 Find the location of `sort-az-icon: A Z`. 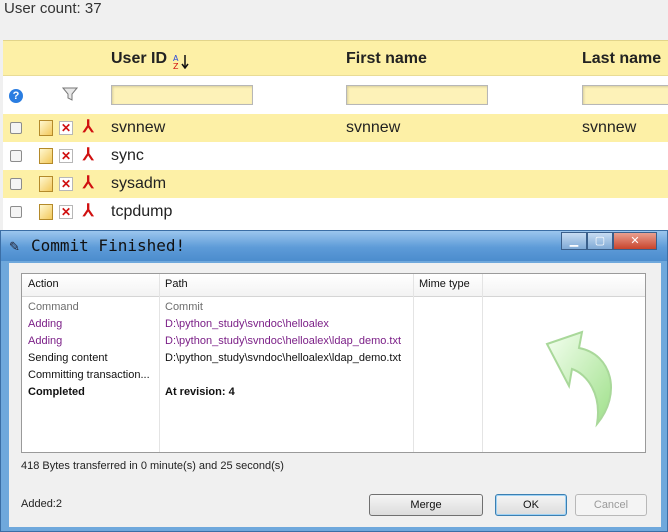

sort-az-icon: A Z is located at coordinates (181, 61).